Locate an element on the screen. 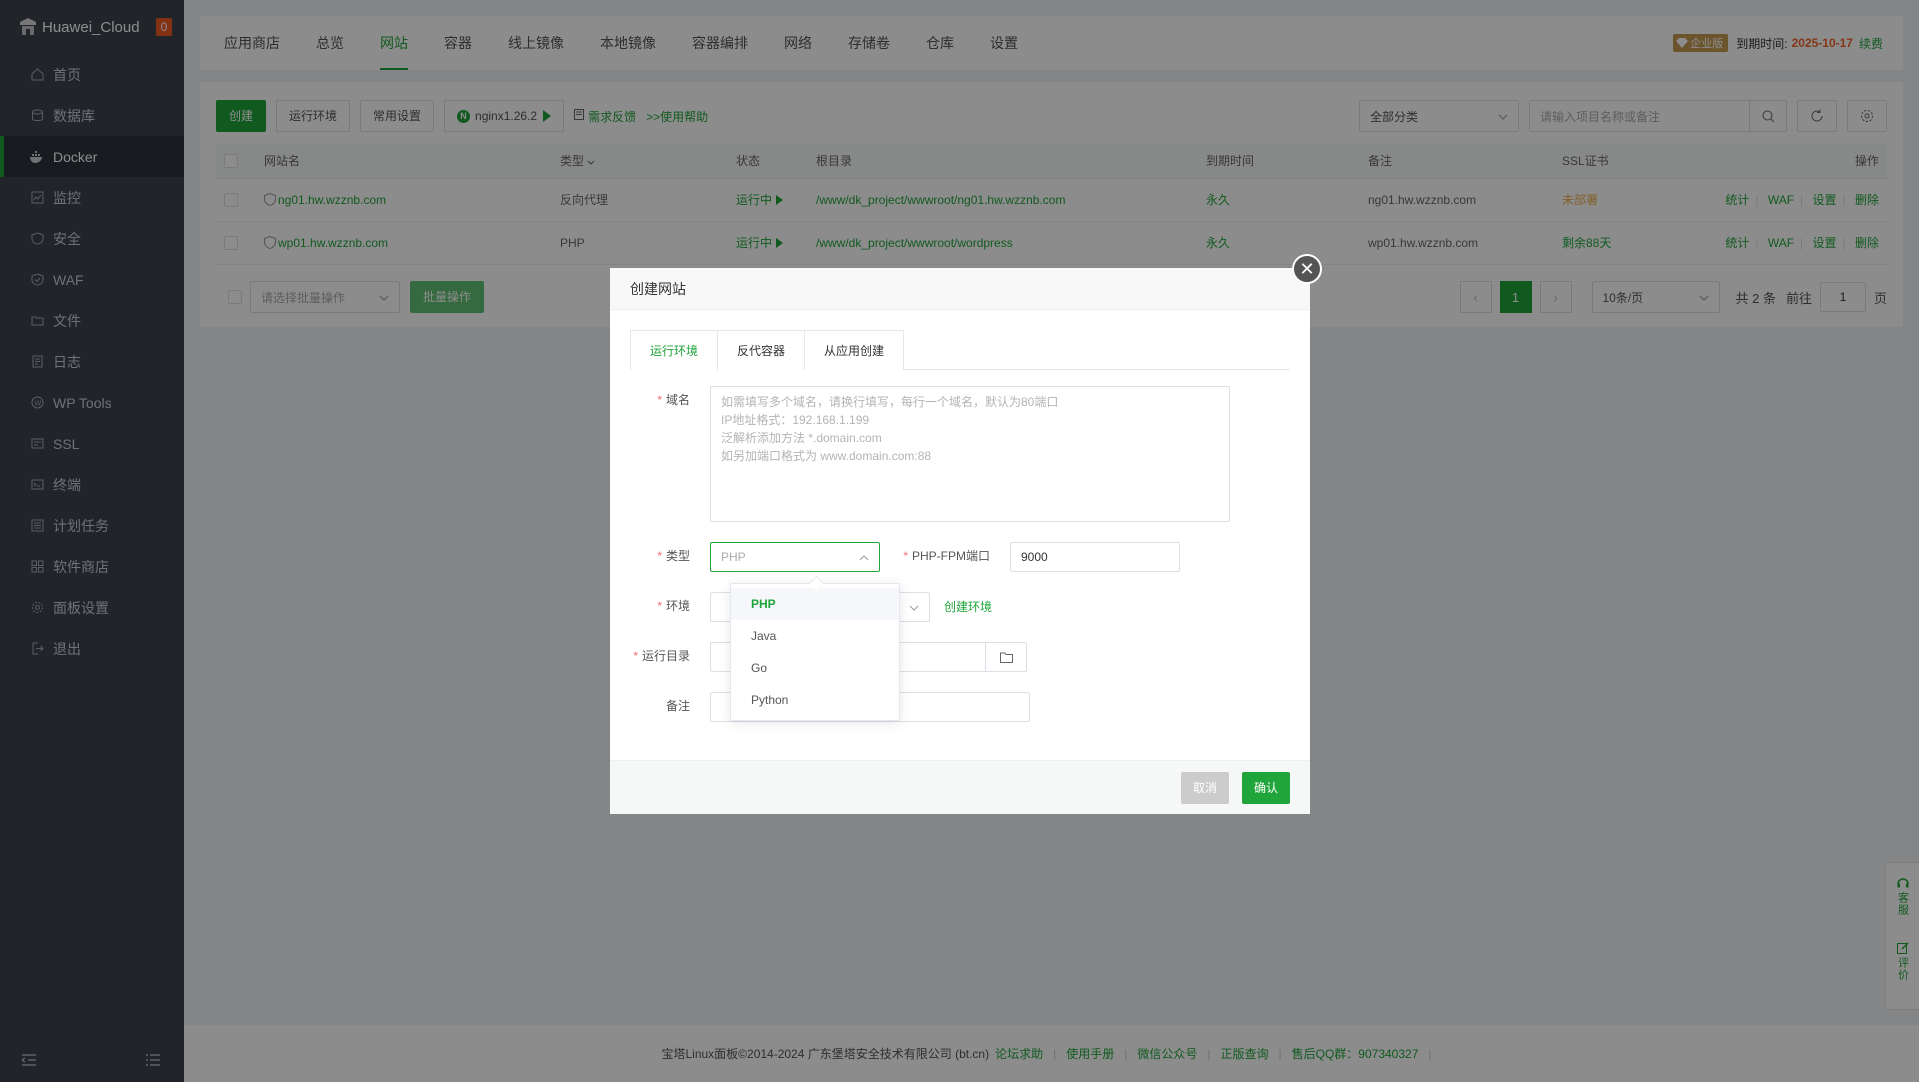  domain-label: * 域名 is located at coordinates (660, 400).